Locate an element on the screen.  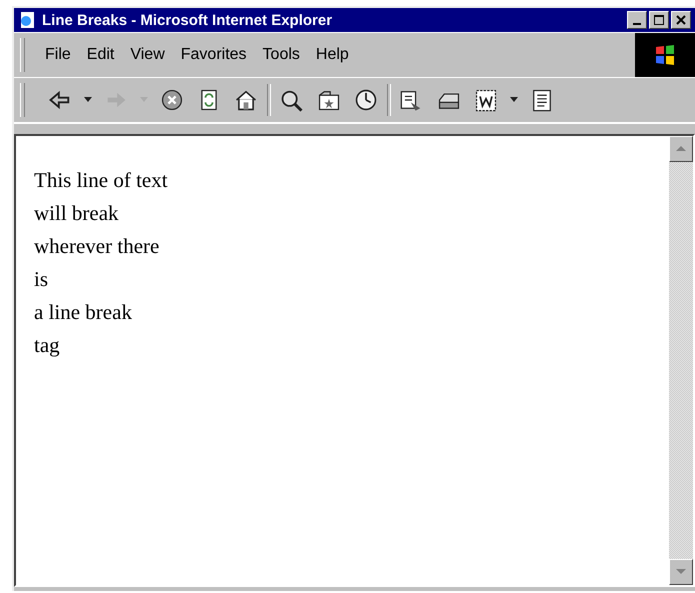
down-arrow-icon is located at coordinates (681, 572).